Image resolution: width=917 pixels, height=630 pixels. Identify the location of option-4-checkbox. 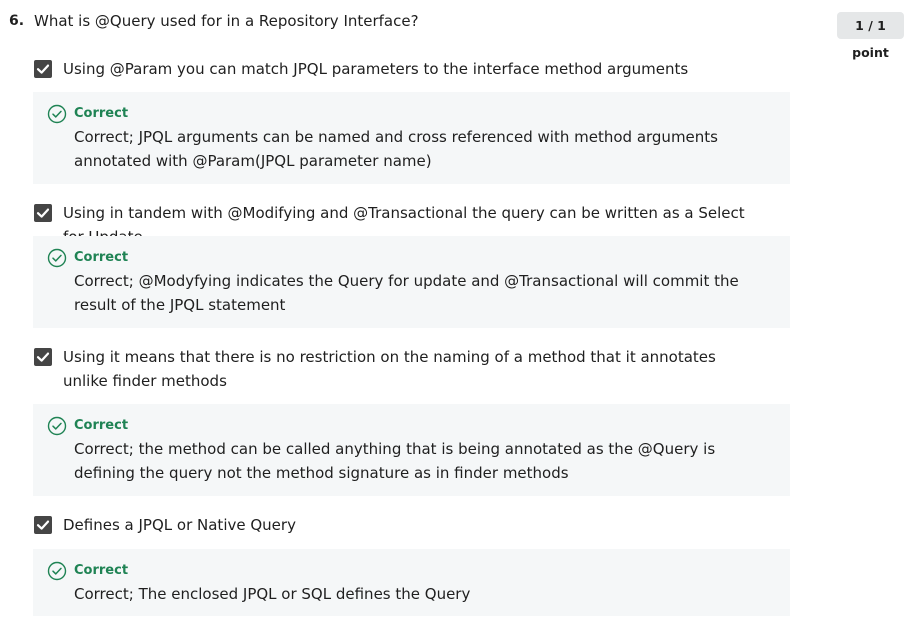
(43, 525).